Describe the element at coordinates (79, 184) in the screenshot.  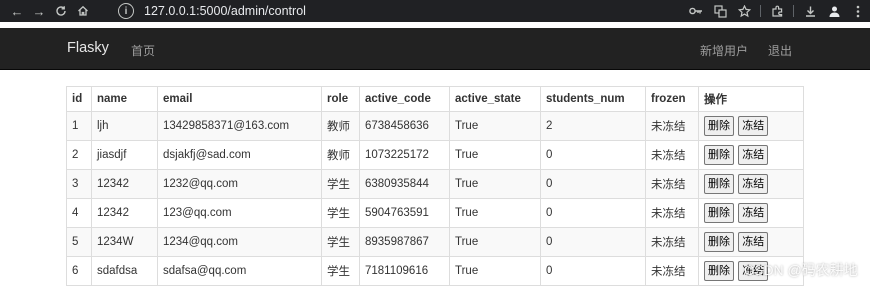
I see `cell-id: 3` at that location.